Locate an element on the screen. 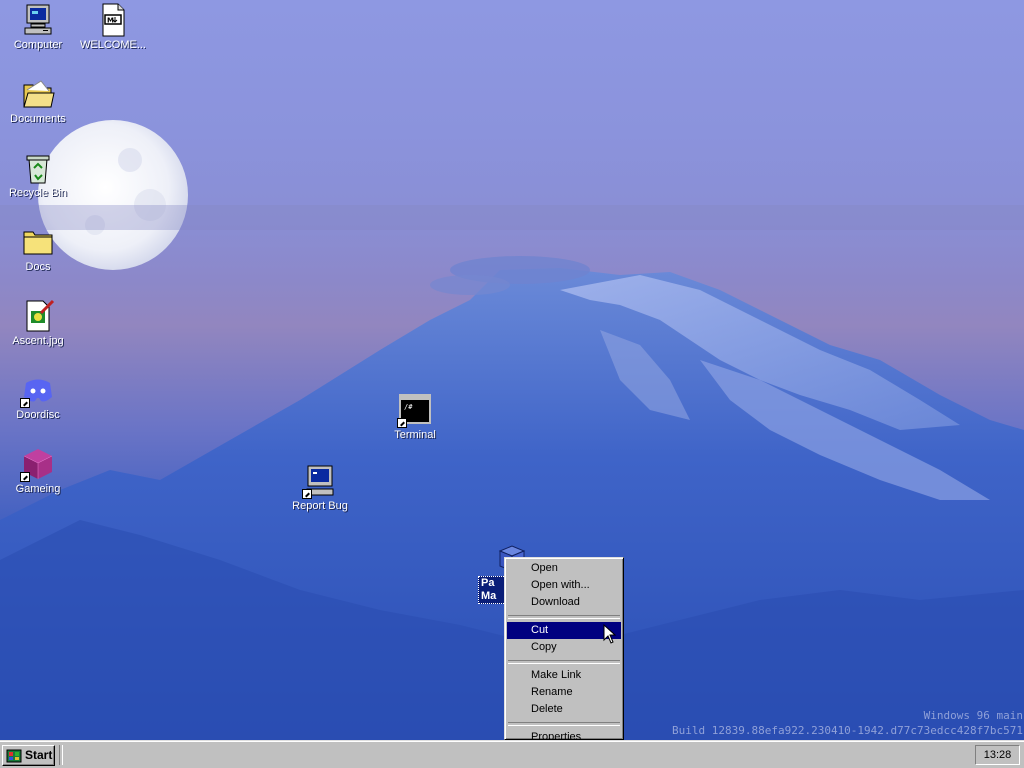  desktop-icon-docs: Docs is located at coordinates (38, 249).